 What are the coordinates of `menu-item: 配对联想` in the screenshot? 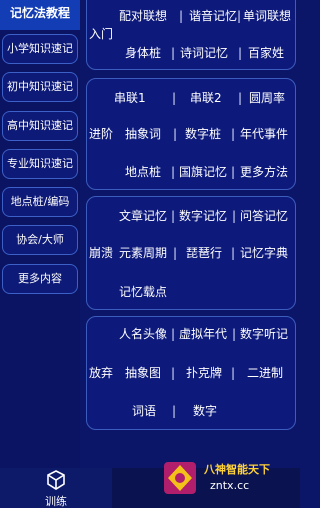 It's located at (143, 16).